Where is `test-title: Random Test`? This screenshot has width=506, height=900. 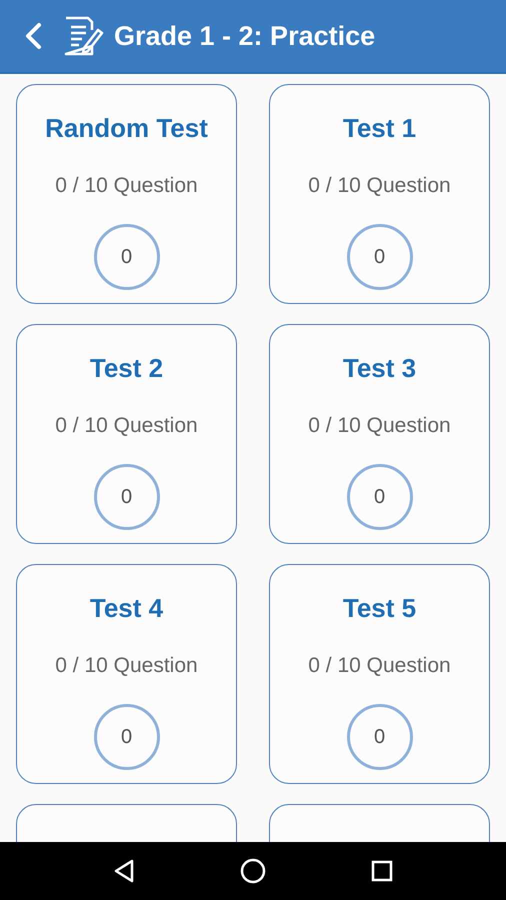 test-title: Random Test is located at coordinates (126, 128).